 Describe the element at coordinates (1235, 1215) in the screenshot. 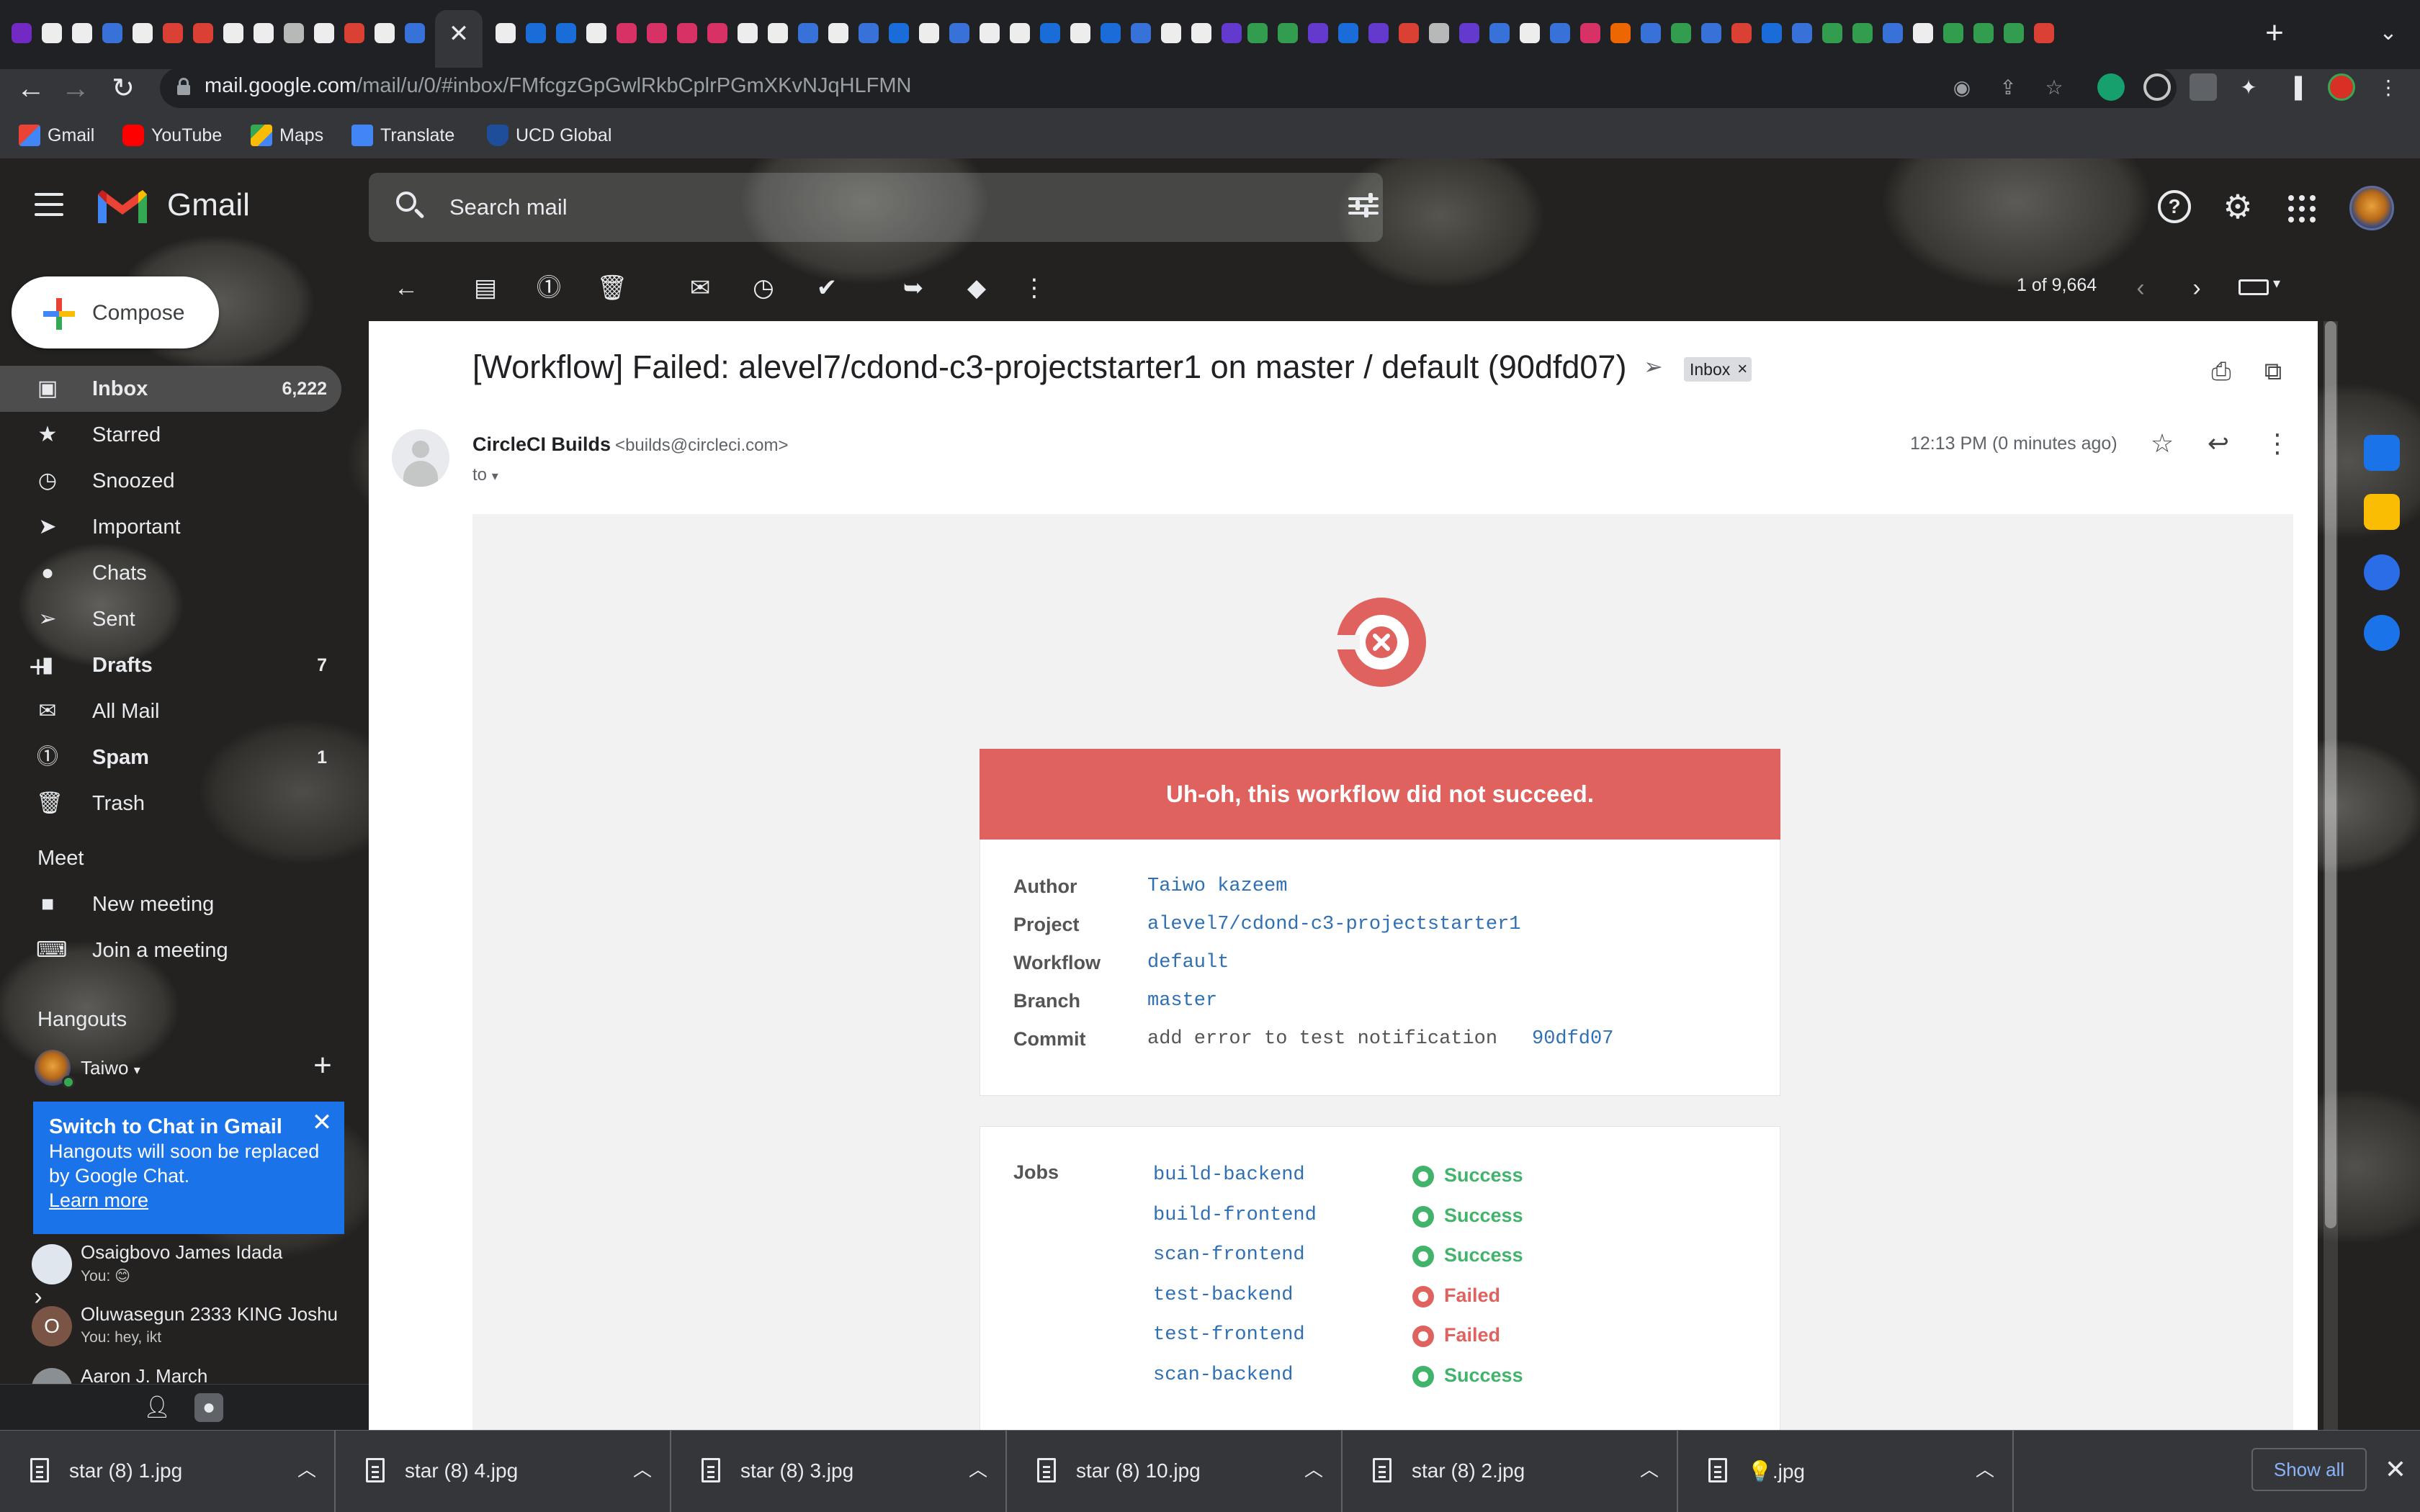

I see `job-name-link: build-frontend` at that location.